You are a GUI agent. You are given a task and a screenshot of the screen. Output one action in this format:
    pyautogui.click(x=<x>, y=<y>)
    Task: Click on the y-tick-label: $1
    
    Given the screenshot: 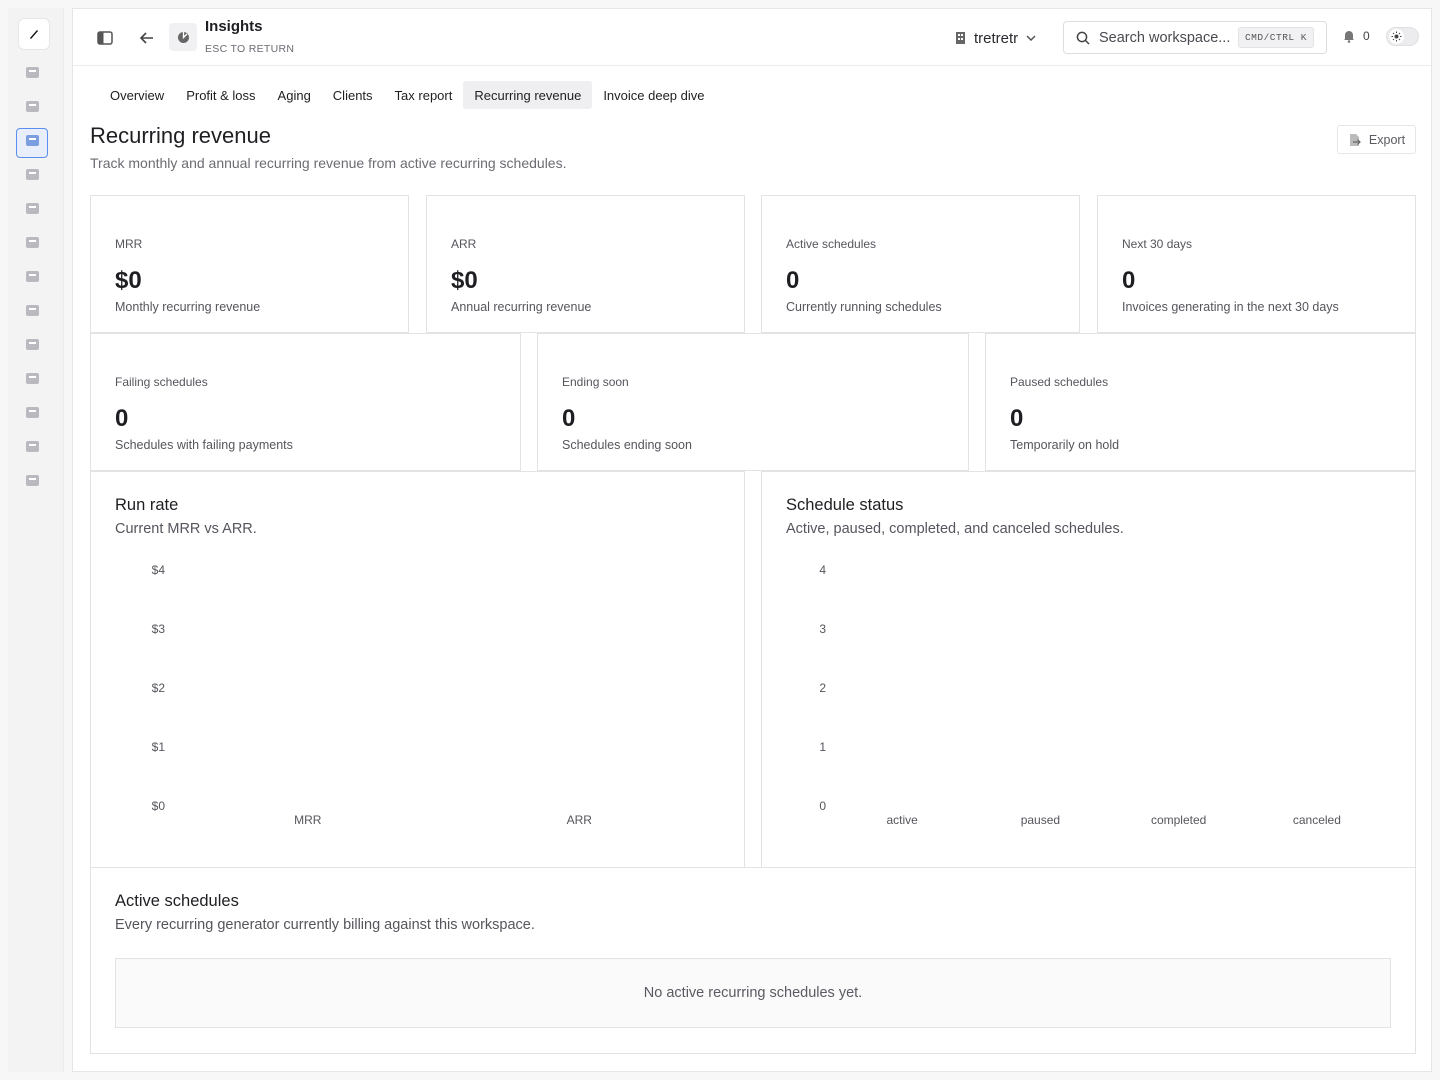 What is the action you would take?
    pyautogui.click(x=159, y=747)
    